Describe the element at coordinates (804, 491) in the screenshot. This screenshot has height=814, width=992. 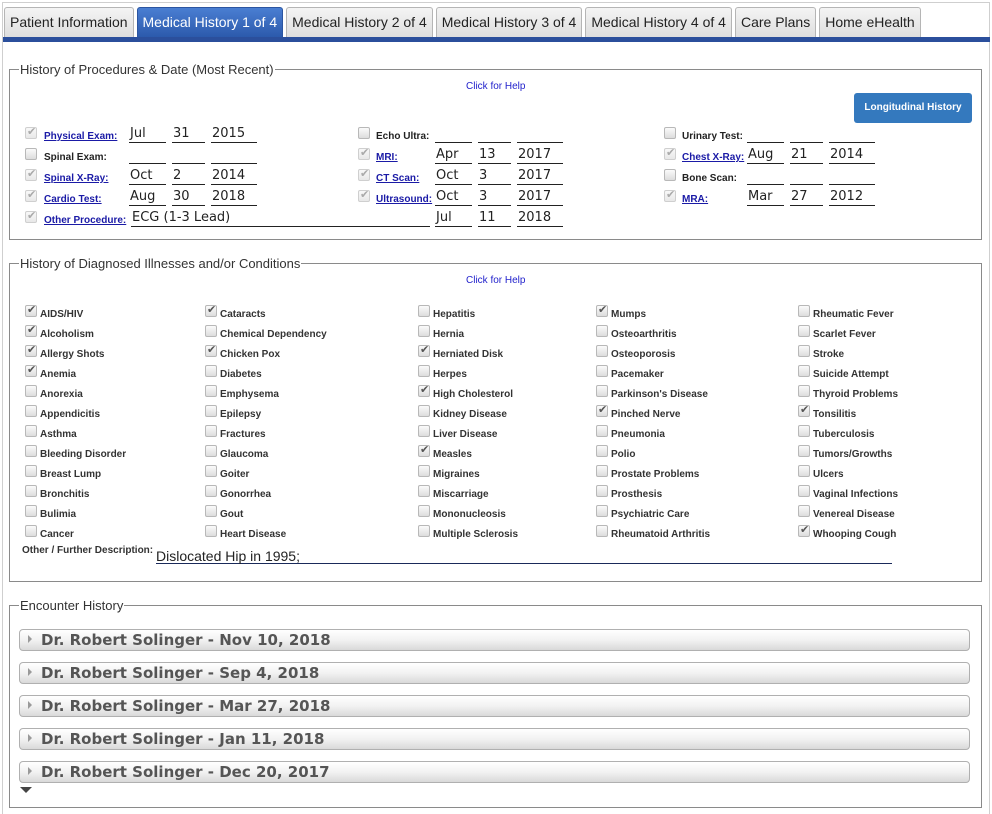
I see `vaginal-infections-checkbox` at that location.